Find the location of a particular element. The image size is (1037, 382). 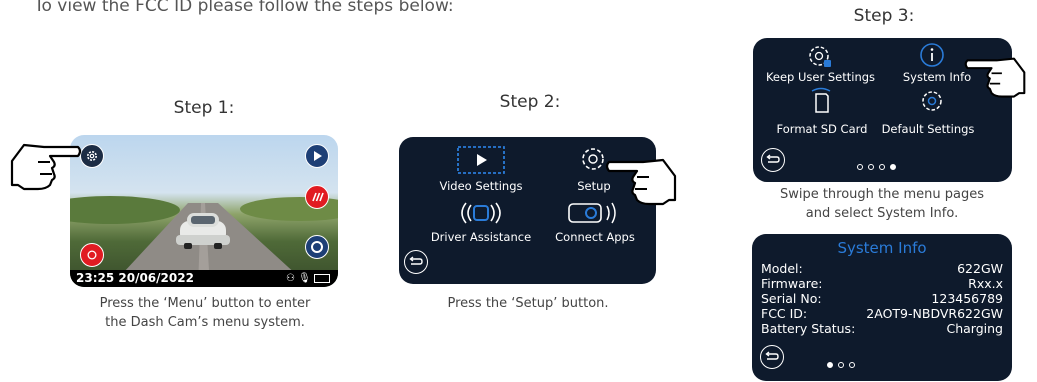

record-button is located at coordinates (92, 255).